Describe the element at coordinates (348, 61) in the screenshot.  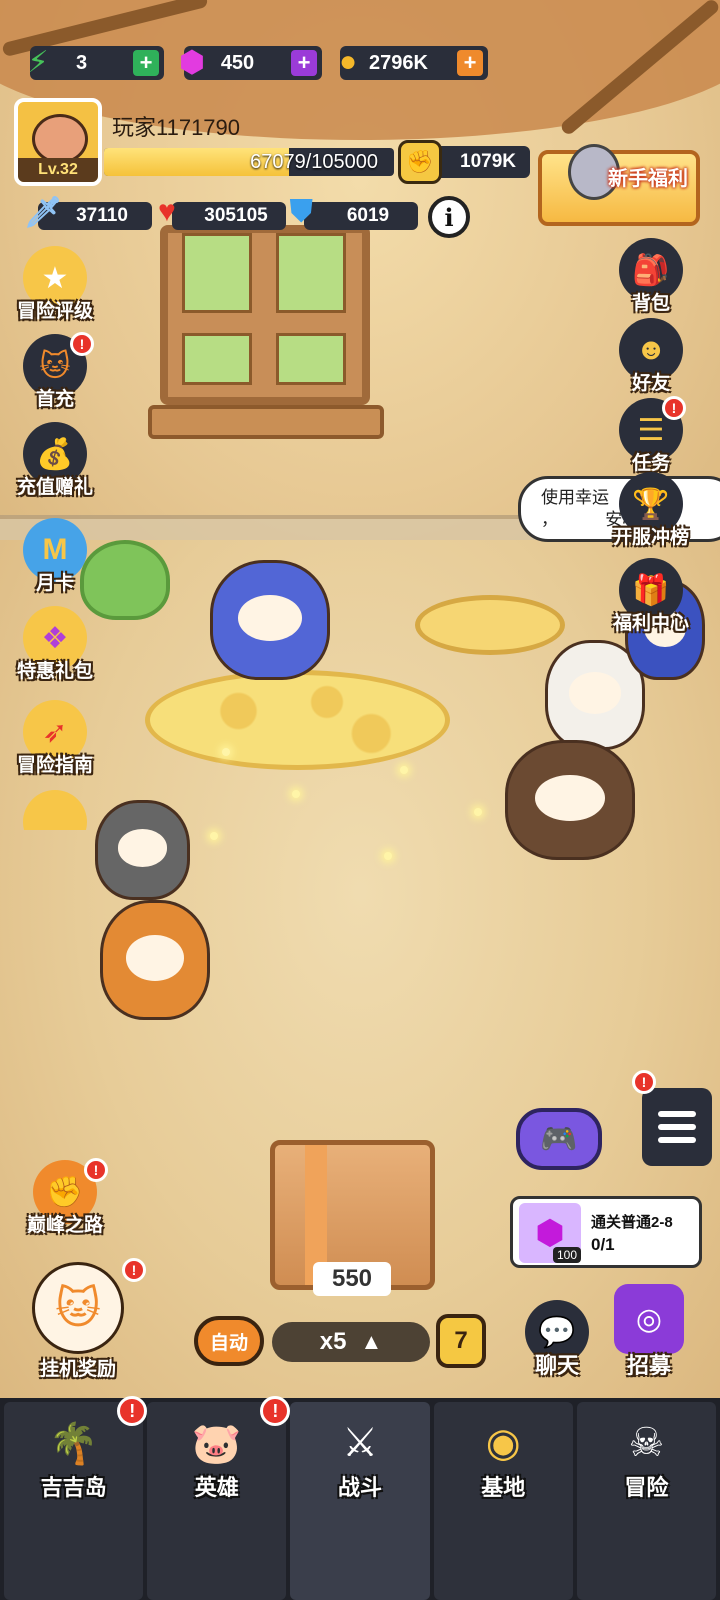
I see `coin-icon: ●` at that location.